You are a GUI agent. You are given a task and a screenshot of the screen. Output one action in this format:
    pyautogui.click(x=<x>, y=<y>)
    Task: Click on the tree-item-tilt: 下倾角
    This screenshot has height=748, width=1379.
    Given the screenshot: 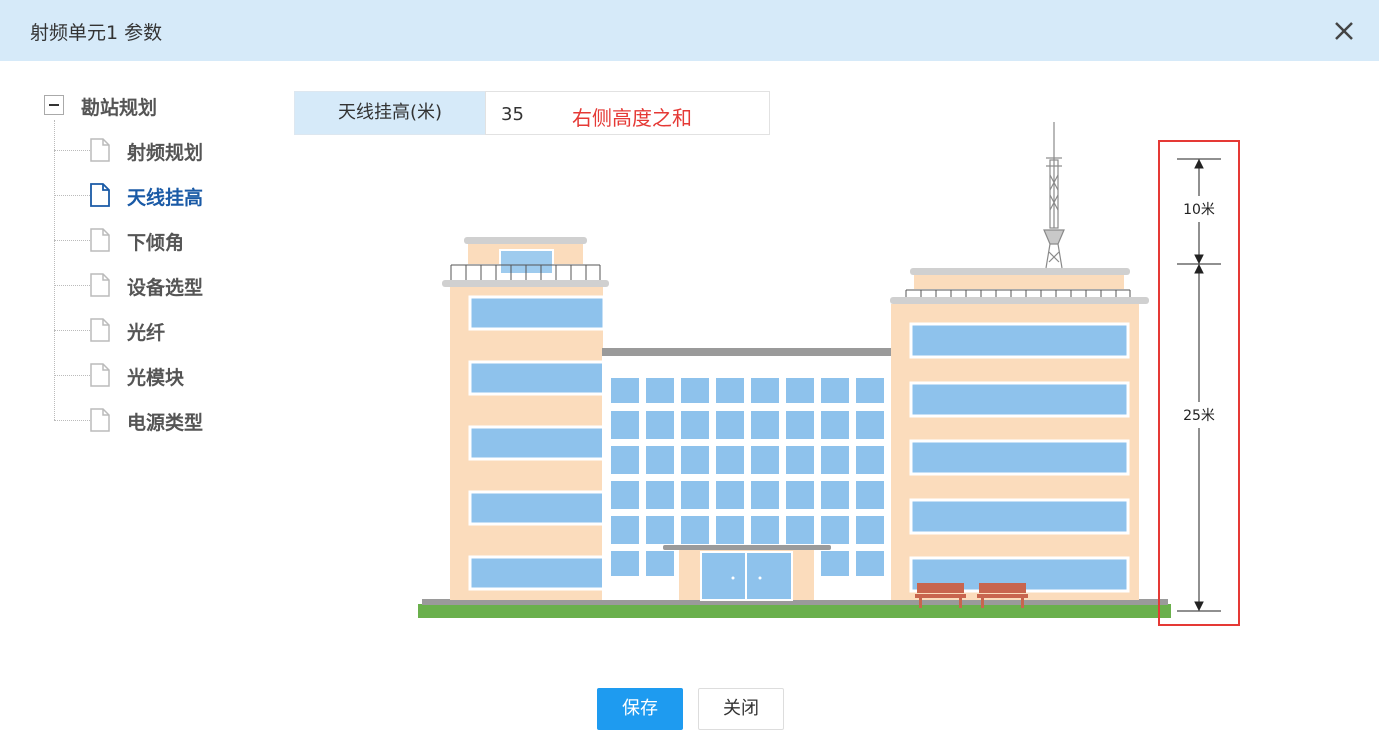 What is the action you would take?
    pyautogui.click(x=164, y=240)
    